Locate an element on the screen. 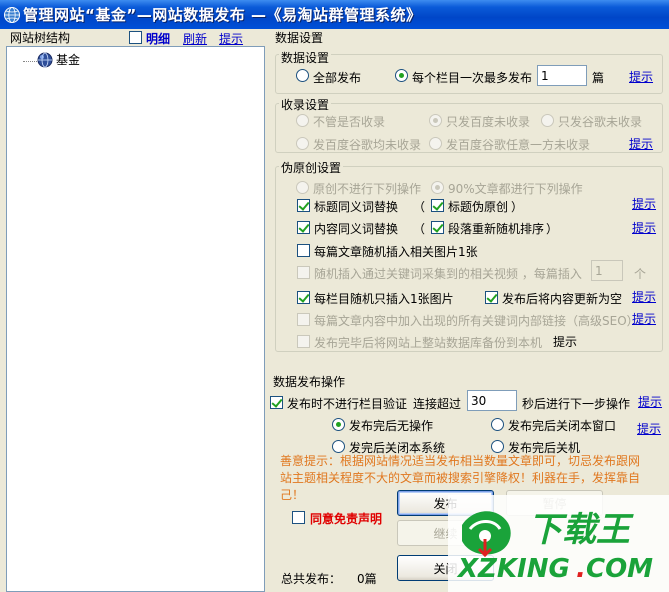  insert-video-checkbox is located at coordinates (303, 272).